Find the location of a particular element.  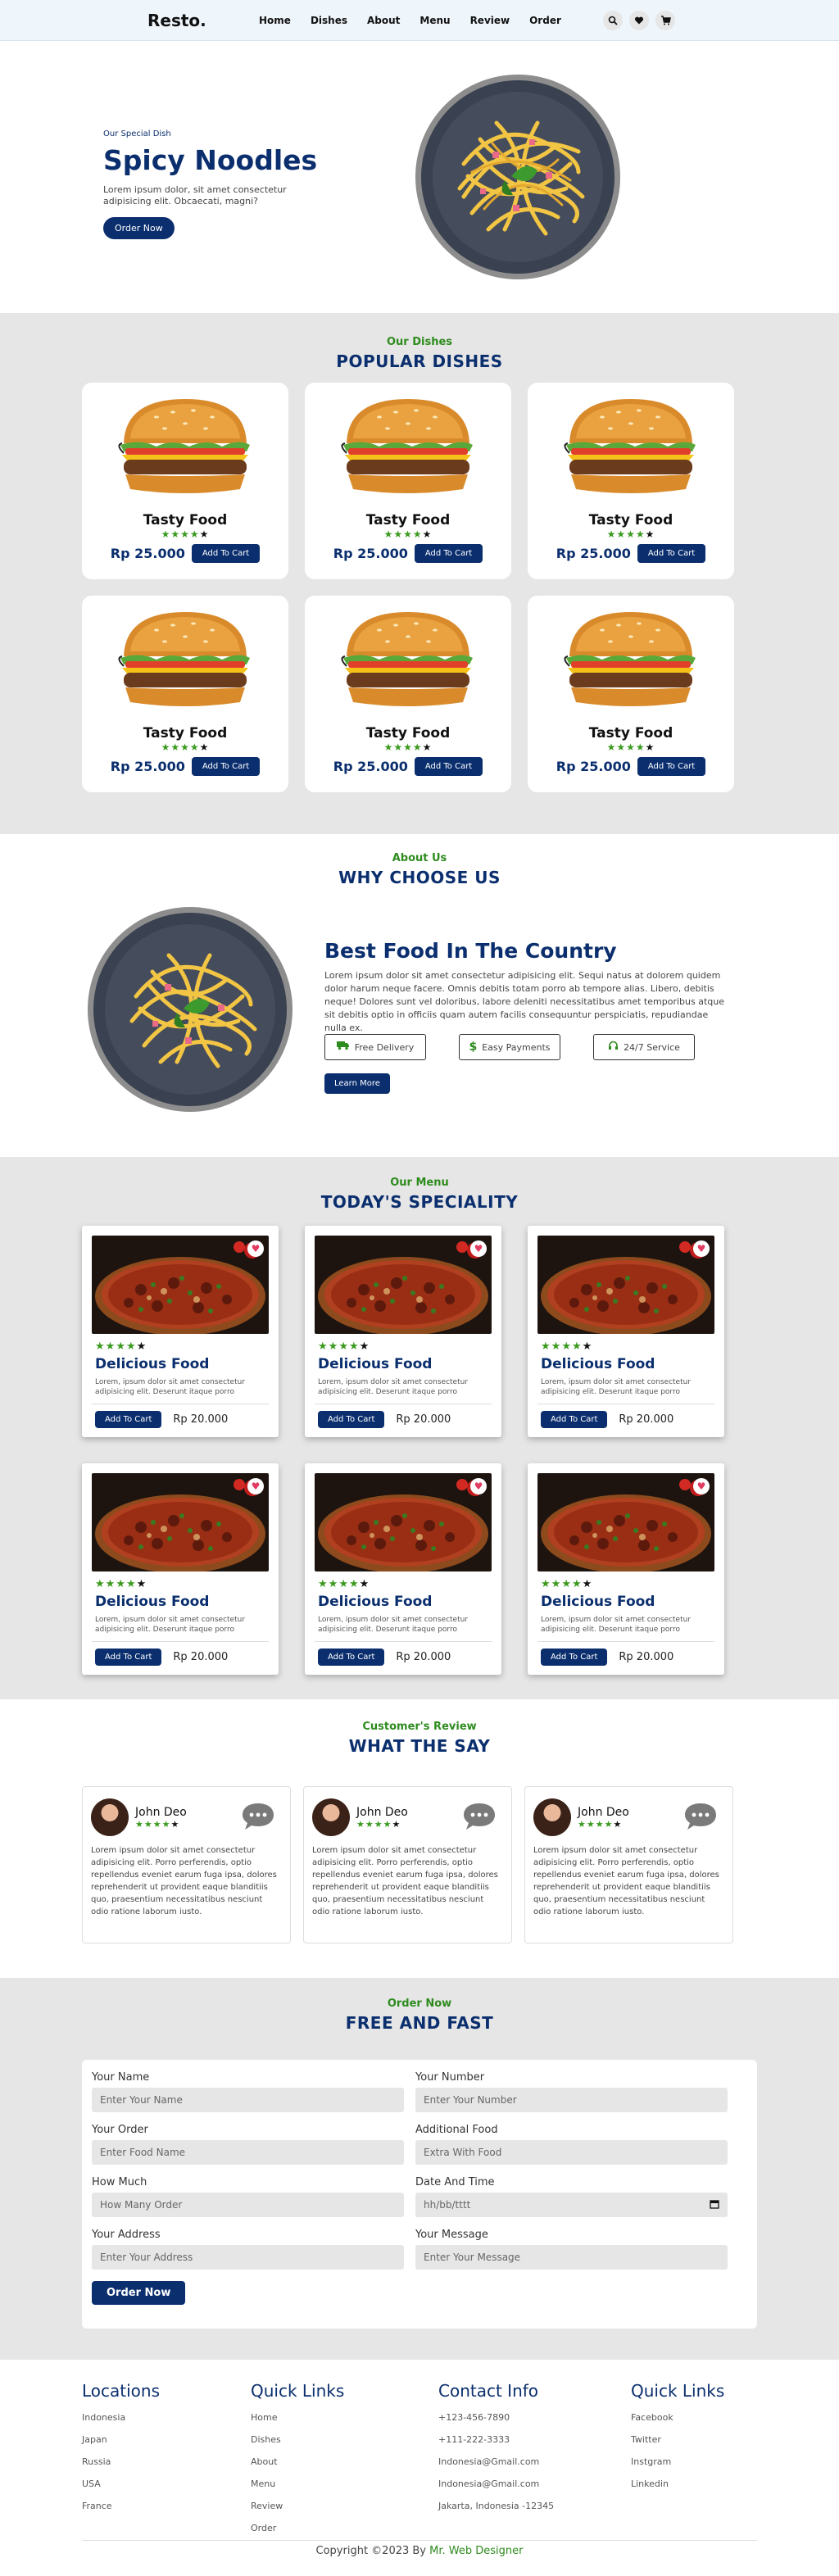

nav-review: Review is located at coordinates (490, 20).